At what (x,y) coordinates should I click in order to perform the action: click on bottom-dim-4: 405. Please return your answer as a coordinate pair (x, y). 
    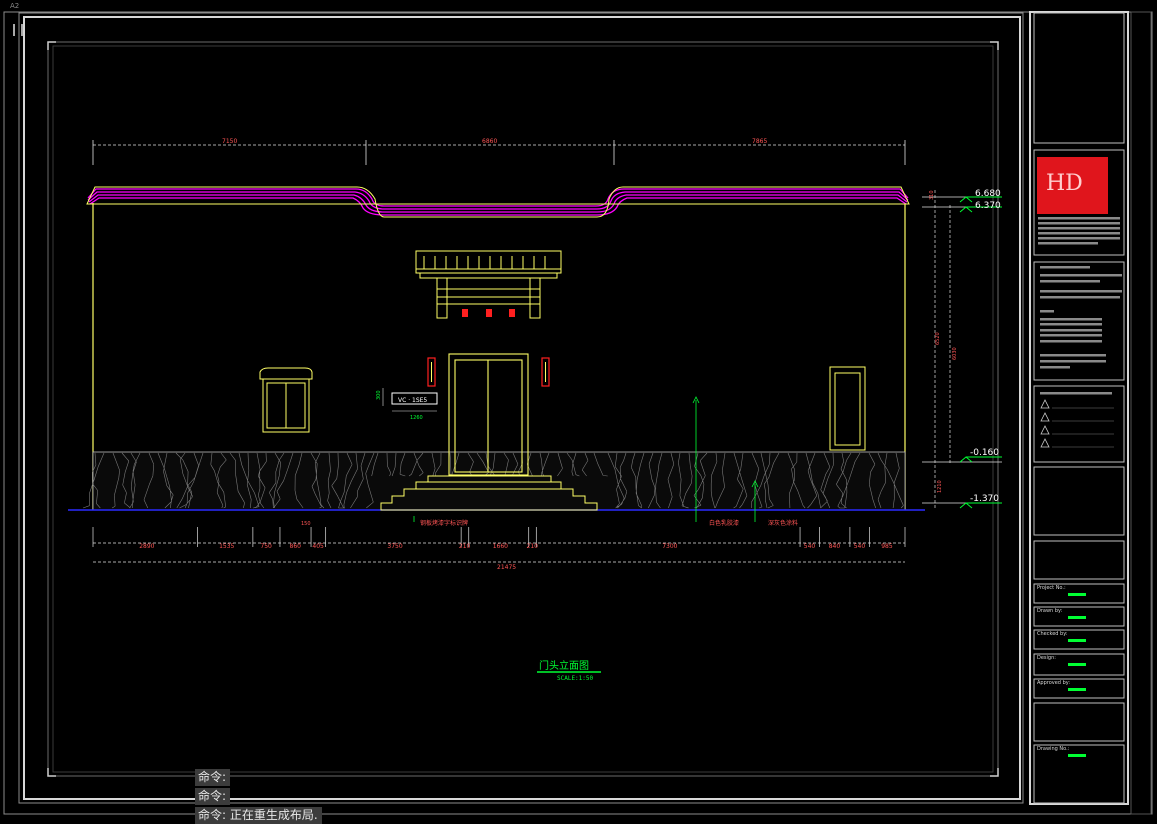
    Looking at the image, I should click on (318, 546).